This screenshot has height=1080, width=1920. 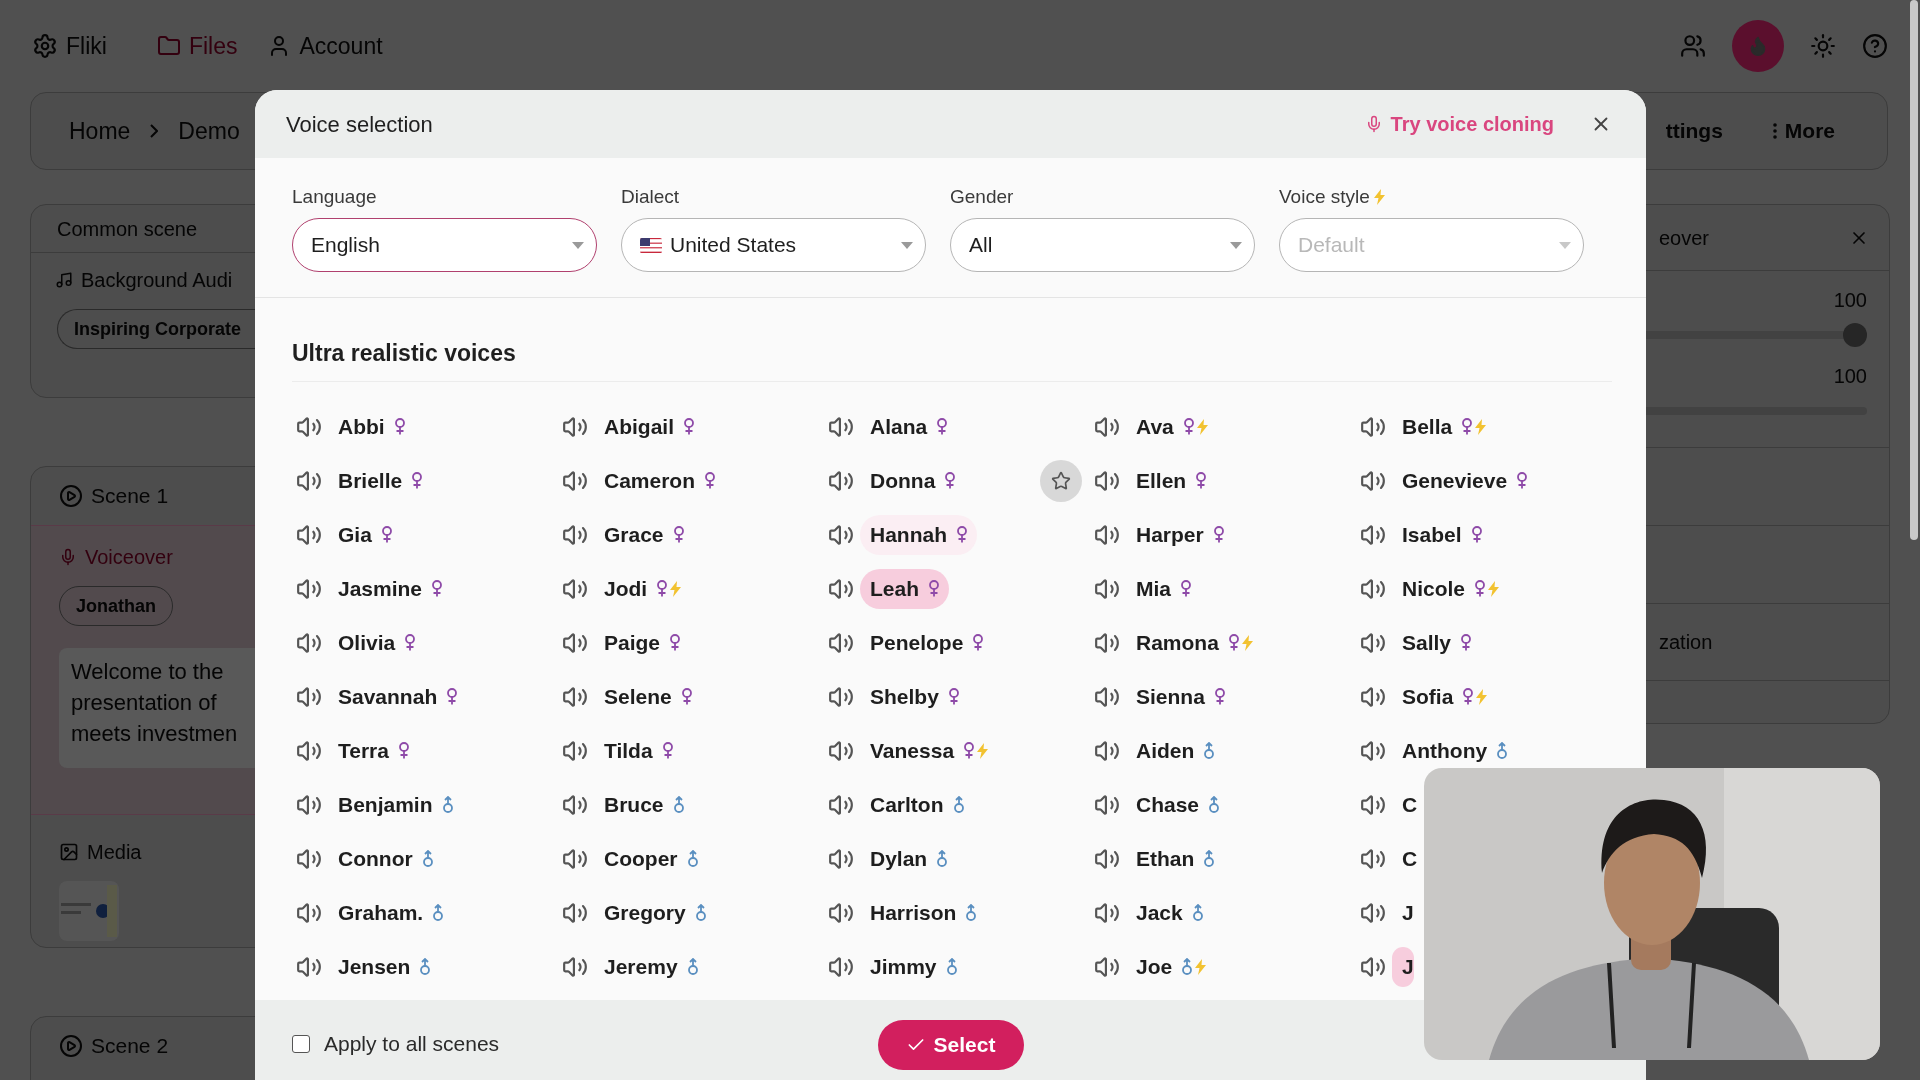 I want to click on voice-option: Cooper, so click(x=651, y=858).